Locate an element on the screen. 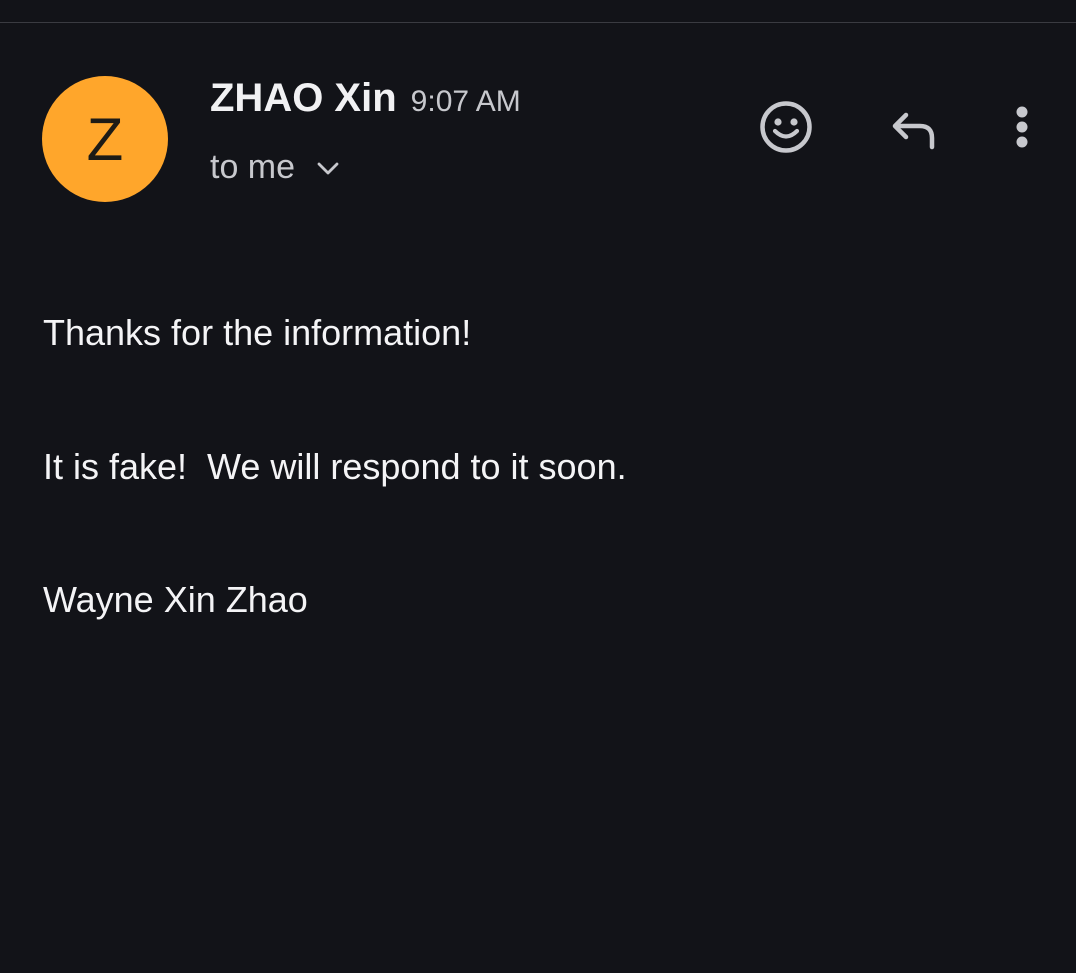 This screenshot has width=1076, height=973. reply-button is located at coordinates (913, 129).